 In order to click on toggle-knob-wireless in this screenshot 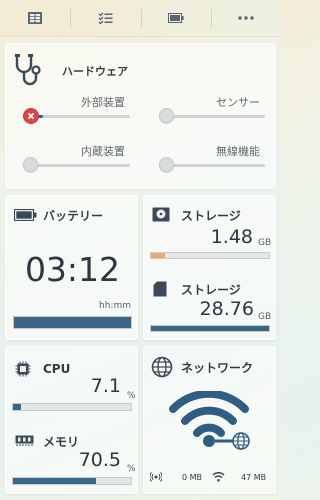, I will do `click(166, 164)`.